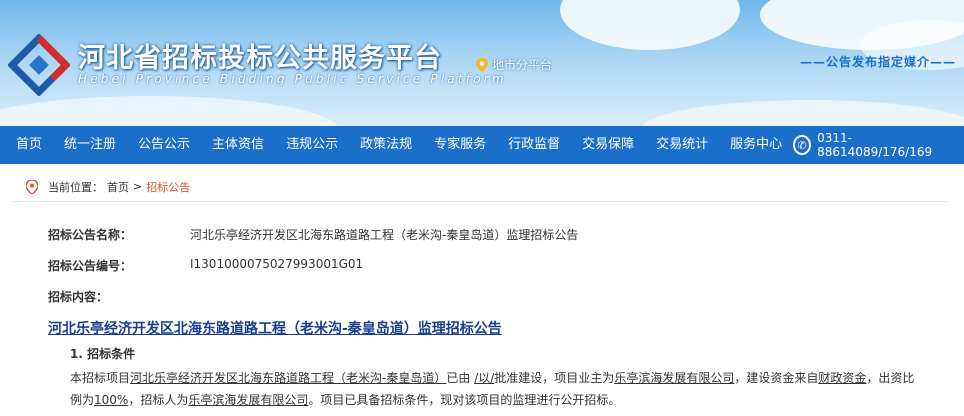  Describe the element at coordinates (384, 235) in the screenshot. I see `notice-name-value: 河北乐亭经济开发区北海东路道路工程（老米沟-秦皇岛道）监理招标公告` at that location.